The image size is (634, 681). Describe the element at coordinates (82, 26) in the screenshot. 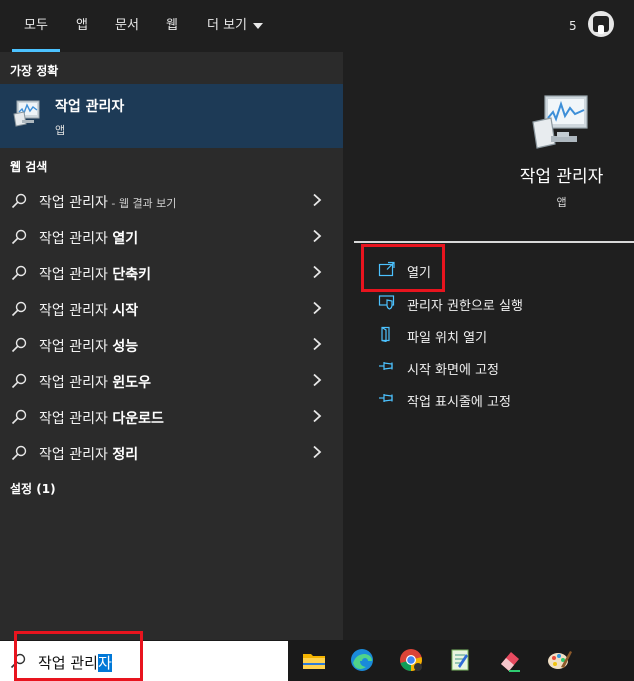

I see `tab-apps: 앱` at that location.